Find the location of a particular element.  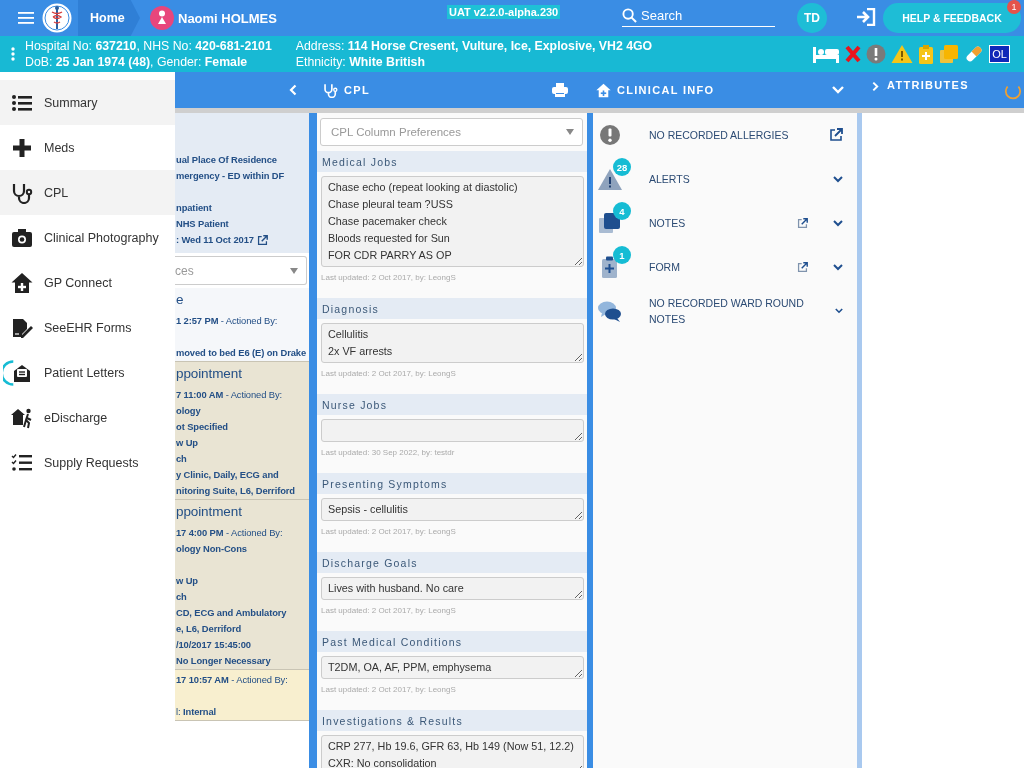

entry-detail: NHS Patient is located at coordinates (202, 224).